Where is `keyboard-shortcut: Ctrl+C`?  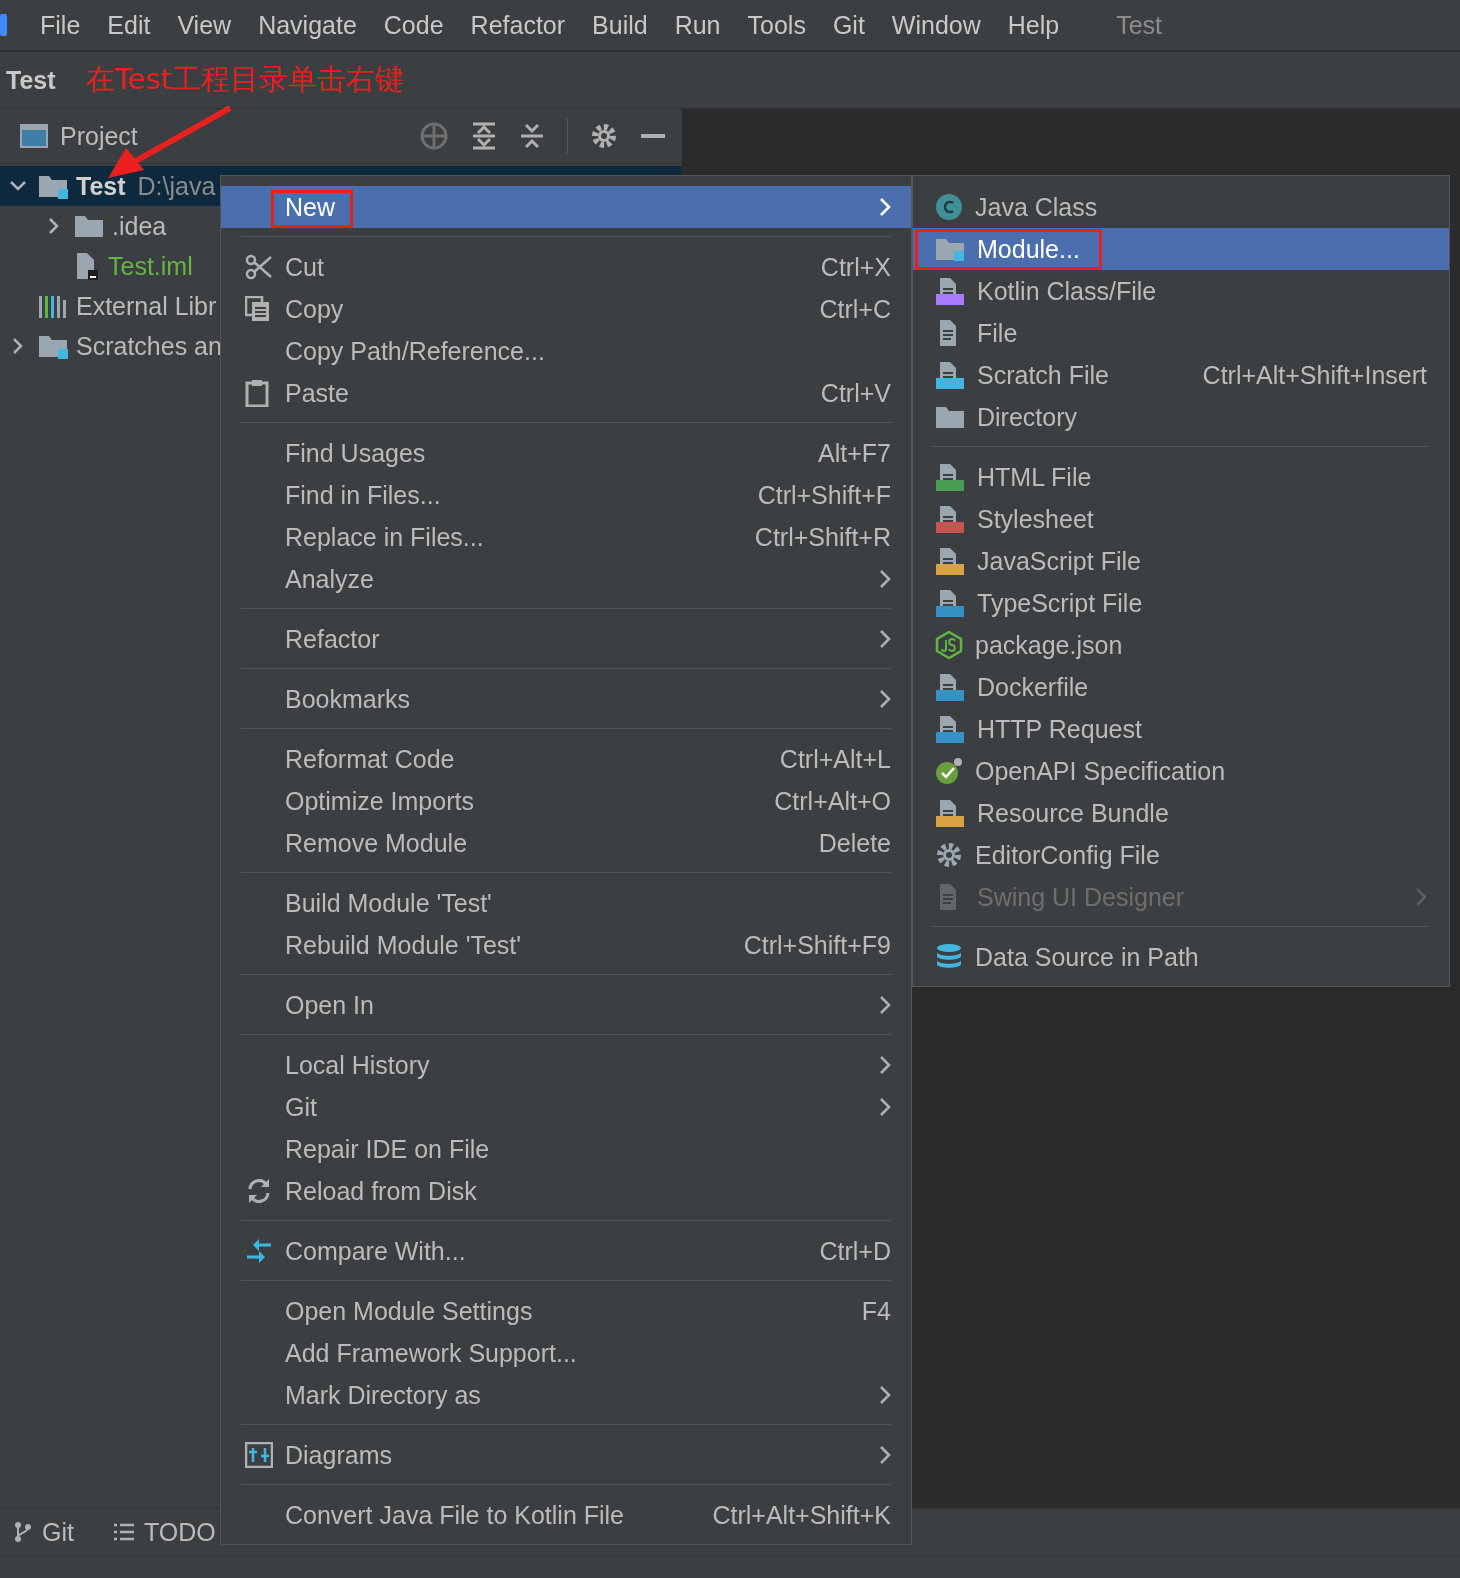 keyboard-shortcut: Ctrl+C is located at coordinates (855, 309).